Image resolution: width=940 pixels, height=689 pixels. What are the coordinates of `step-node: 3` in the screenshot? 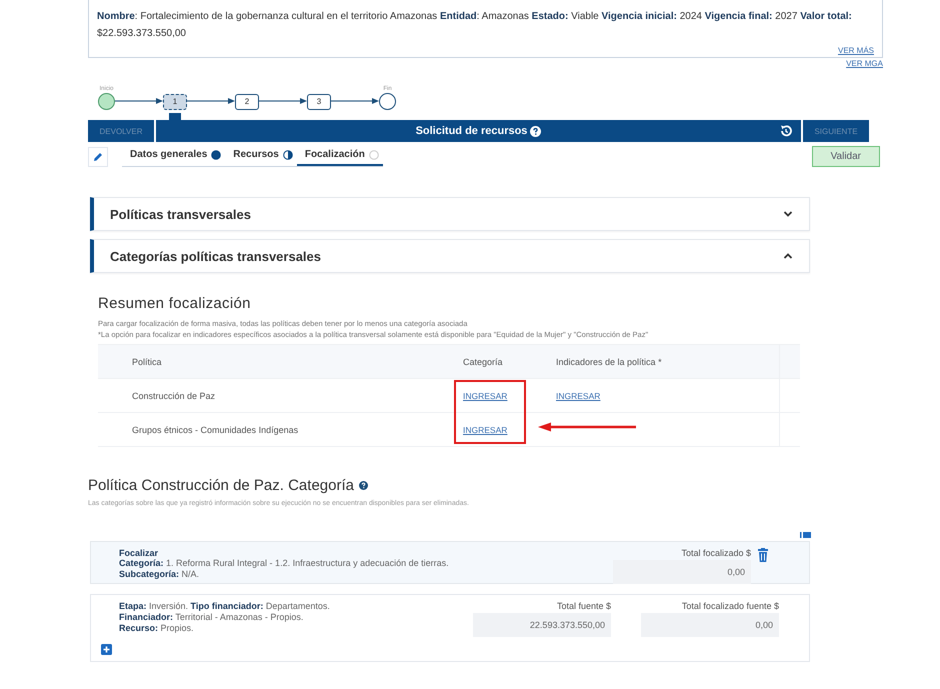 It's located at (319, 102).